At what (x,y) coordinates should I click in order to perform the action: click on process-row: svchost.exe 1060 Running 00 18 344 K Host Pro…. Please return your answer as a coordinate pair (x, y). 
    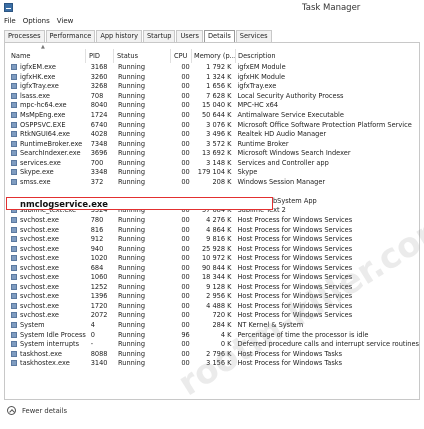
    Looking at the image, I should click on (212, 278).